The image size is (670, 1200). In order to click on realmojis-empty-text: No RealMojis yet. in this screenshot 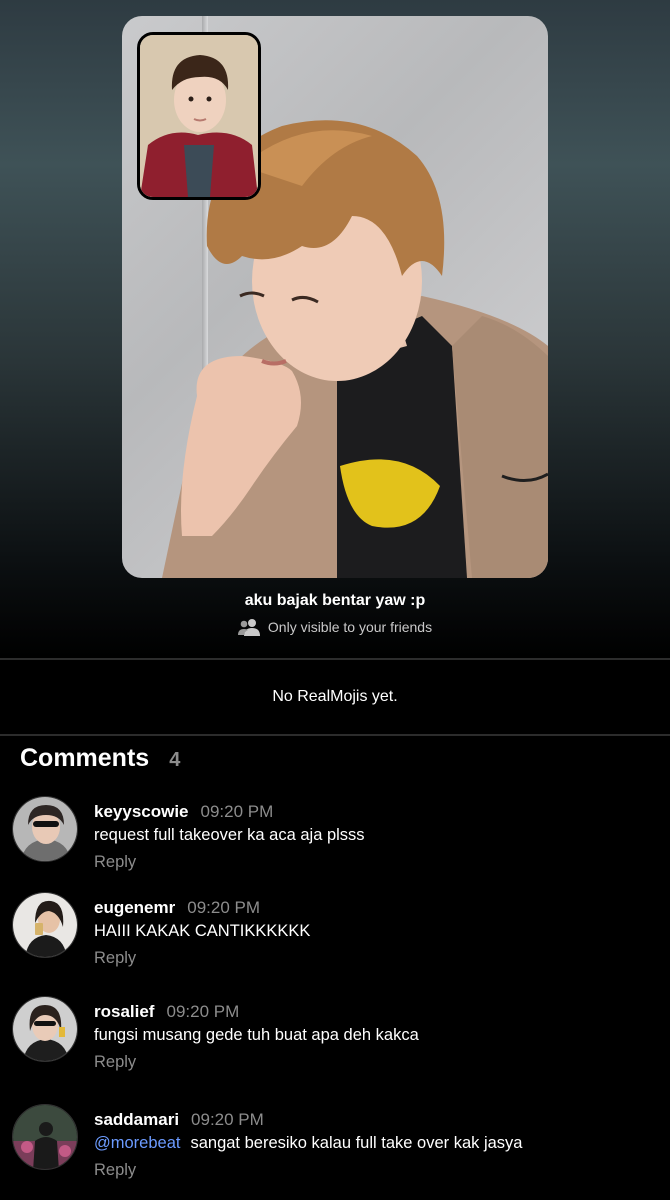, I will do `click(335, 696)`.